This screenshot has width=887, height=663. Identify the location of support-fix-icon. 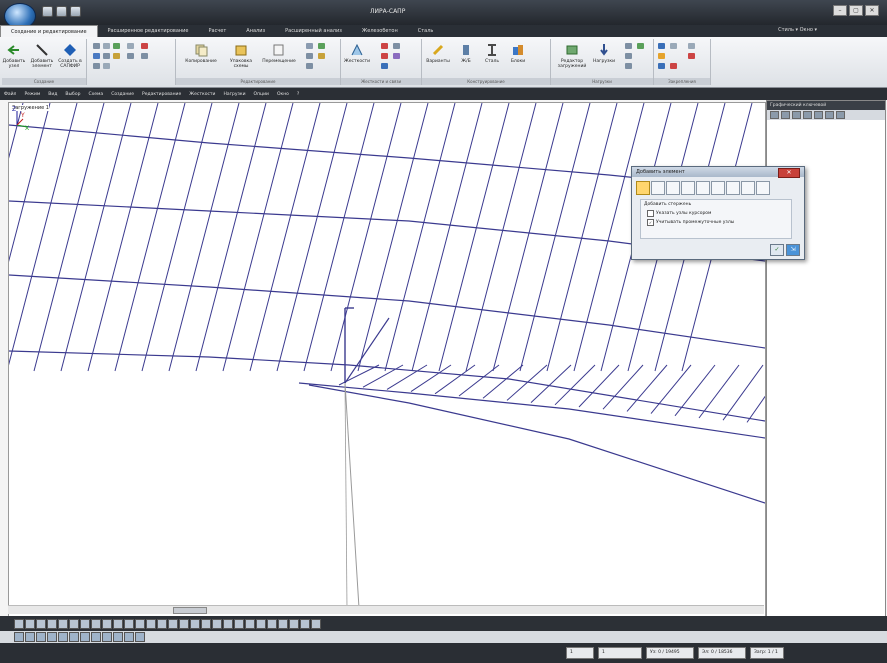
(661, 56).